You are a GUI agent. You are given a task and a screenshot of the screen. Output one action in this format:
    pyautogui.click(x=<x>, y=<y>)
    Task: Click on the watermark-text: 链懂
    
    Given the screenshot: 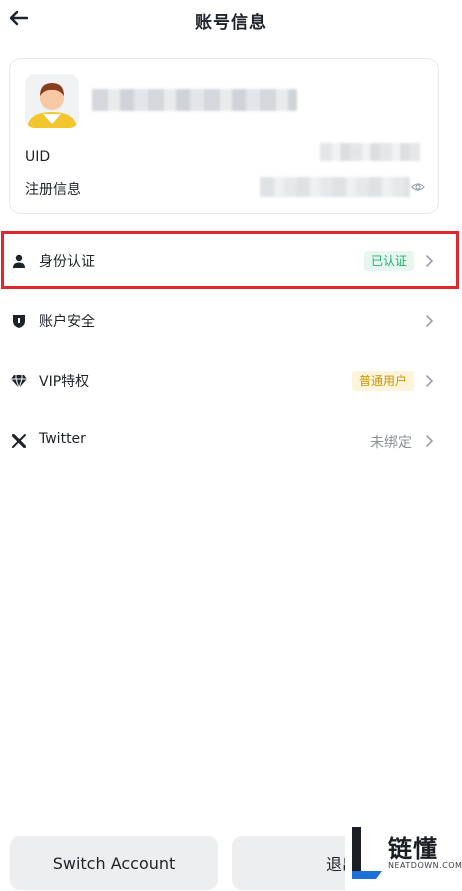 What is the action you would take?
    pyautogui.click(x=413, y=849)
    